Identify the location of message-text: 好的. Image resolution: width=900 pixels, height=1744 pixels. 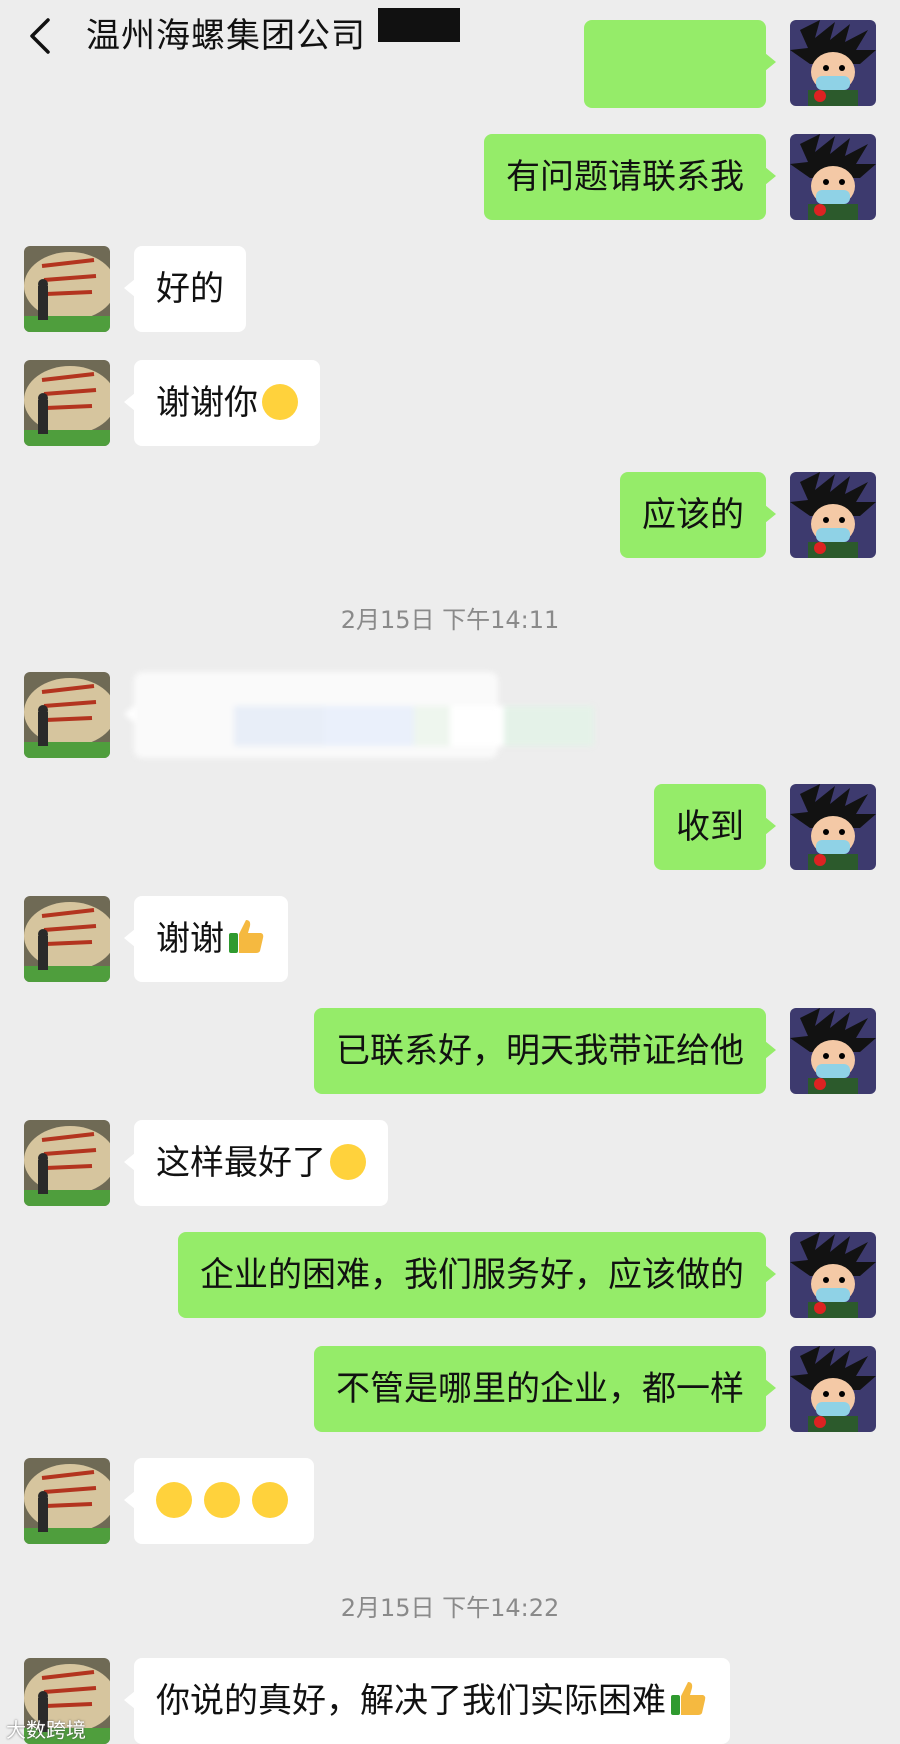
(190, 289).